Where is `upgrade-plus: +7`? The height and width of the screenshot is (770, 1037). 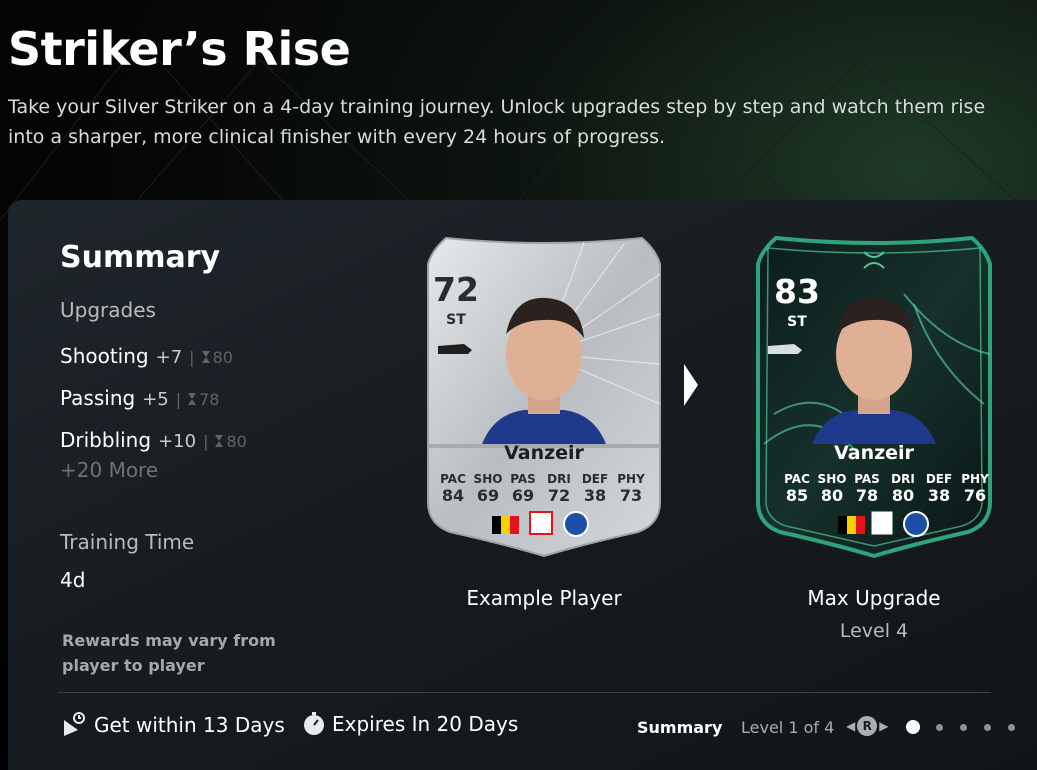 upgrade-plus: +7 is located at coordinates (169, 357).